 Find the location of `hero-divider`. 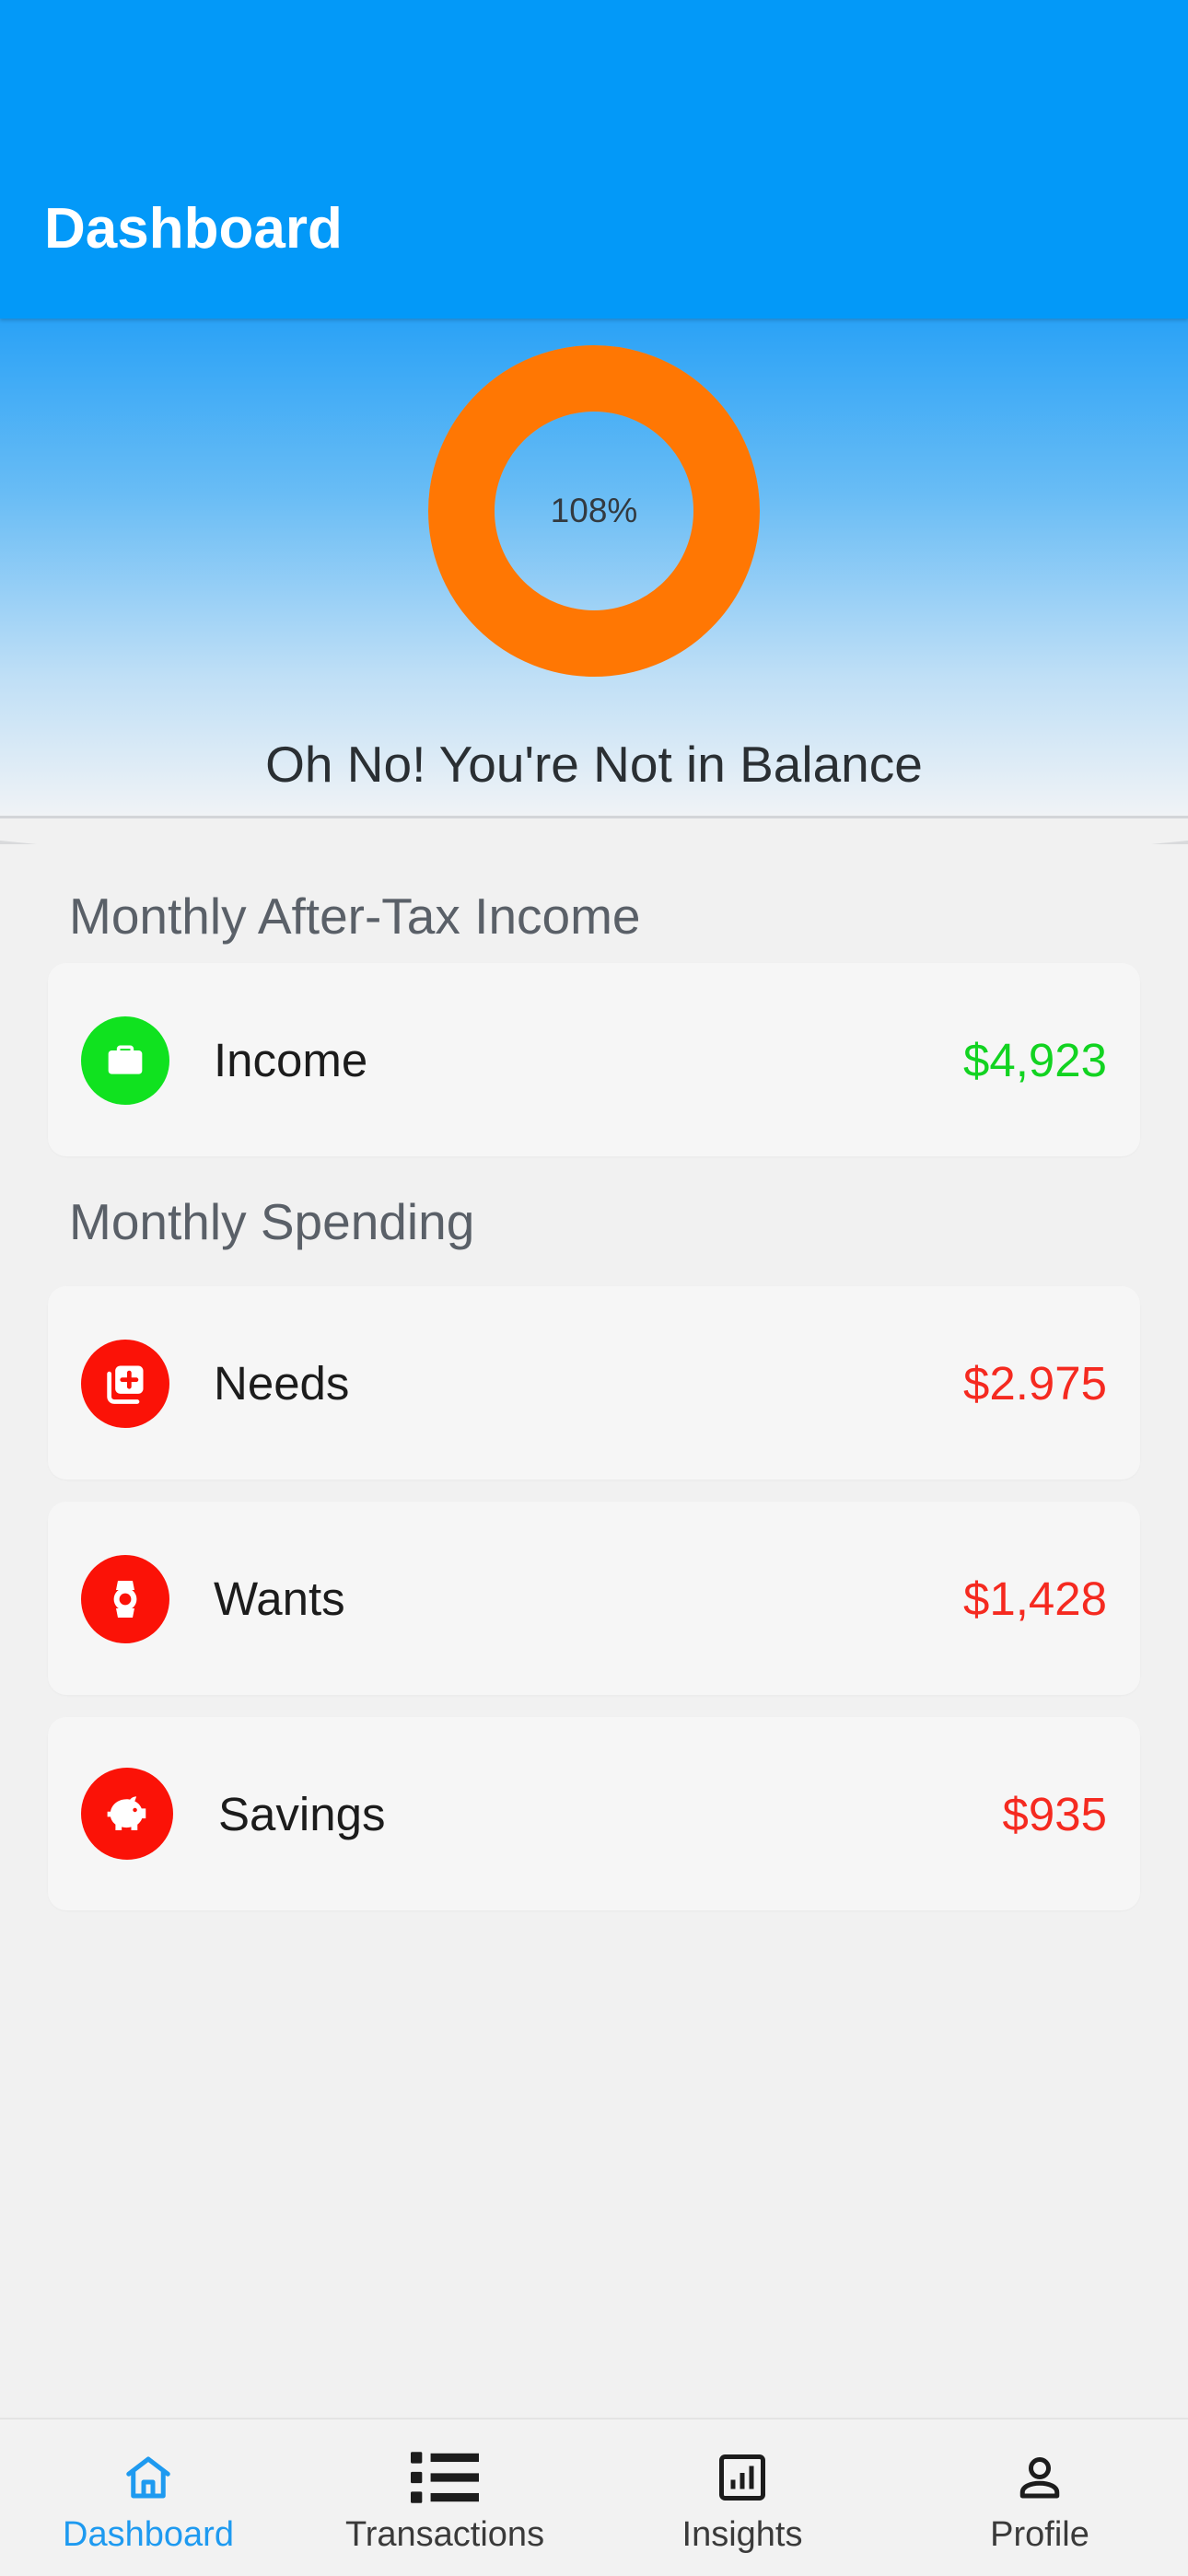

hero-divider is located at coordinates (594, 846).